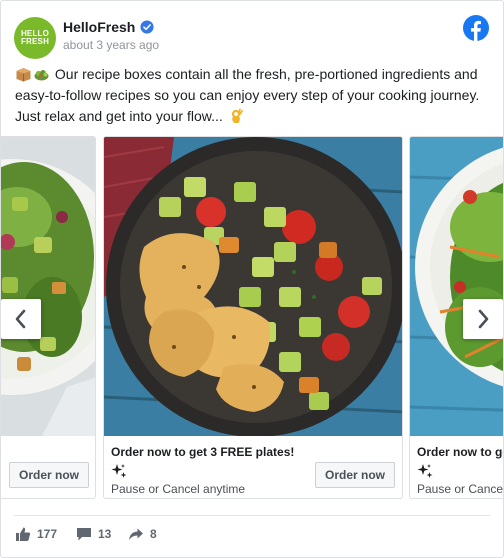 Image resolution: width=504 pixels, height=558 pixels. I want to click on chevron-left-icon, so click(20, 319).